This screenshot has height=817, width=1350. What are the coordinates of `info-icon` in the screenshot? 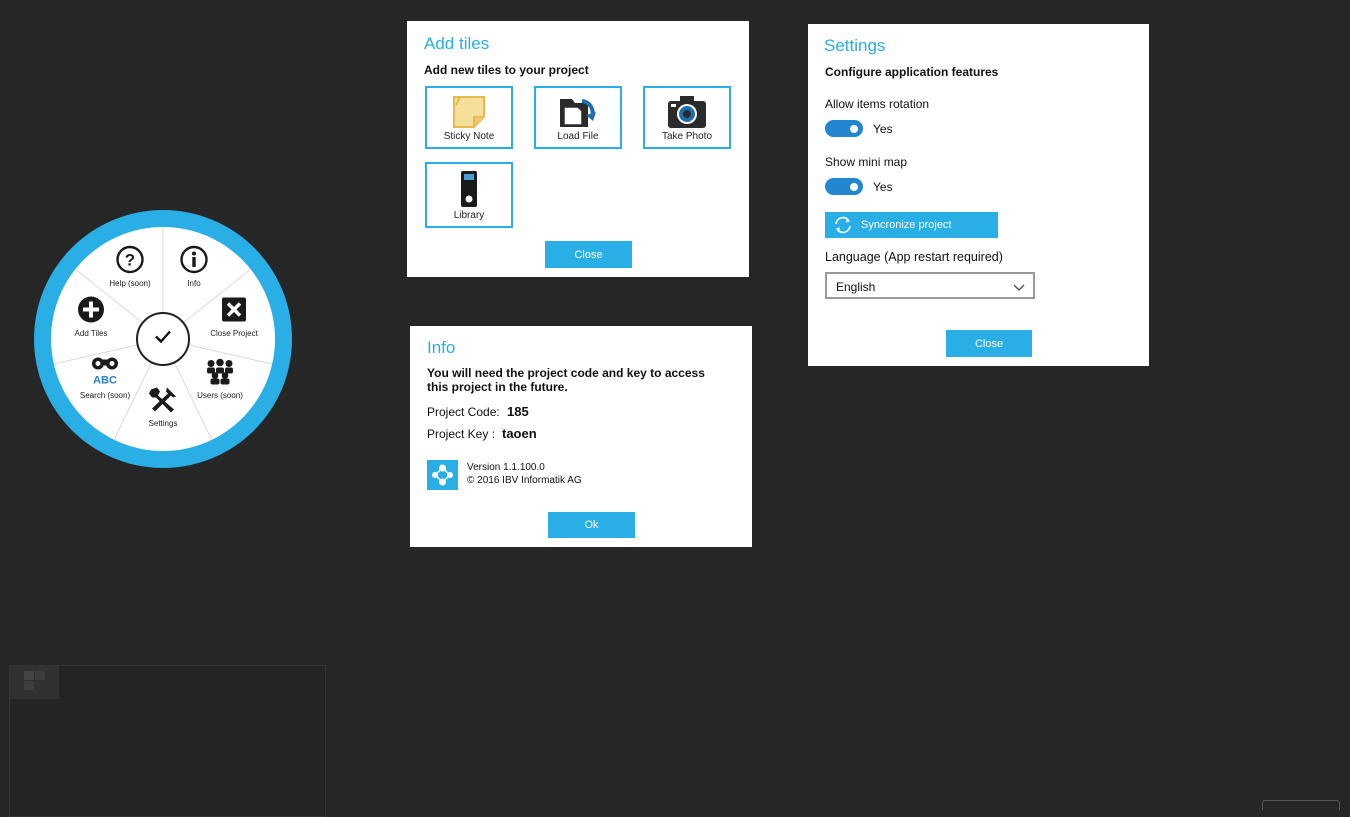 It's located at (194, 262).